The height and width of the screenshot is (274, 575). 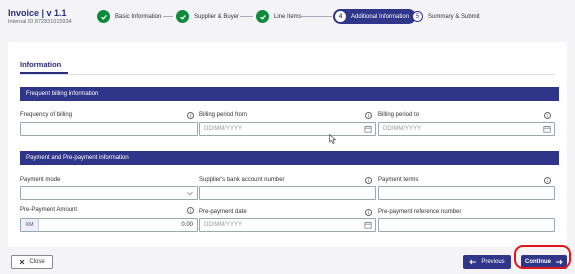 What do you see at coordinates (30, 225) in the screenshot?
I see `currency-prefix: XM` at bounding box center [30, 225].